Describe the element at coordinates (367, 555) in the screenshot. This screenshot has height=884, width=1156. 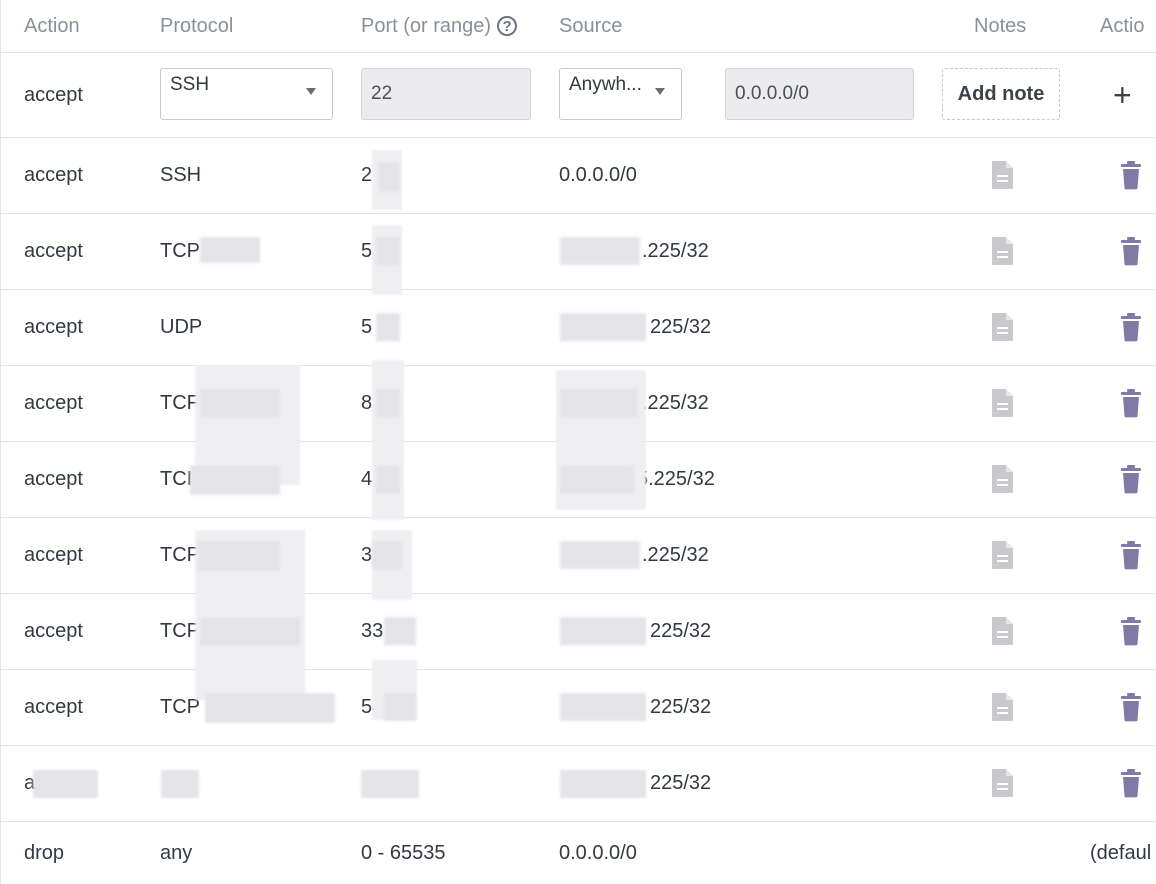
I see `rule-port: 3` at that location.